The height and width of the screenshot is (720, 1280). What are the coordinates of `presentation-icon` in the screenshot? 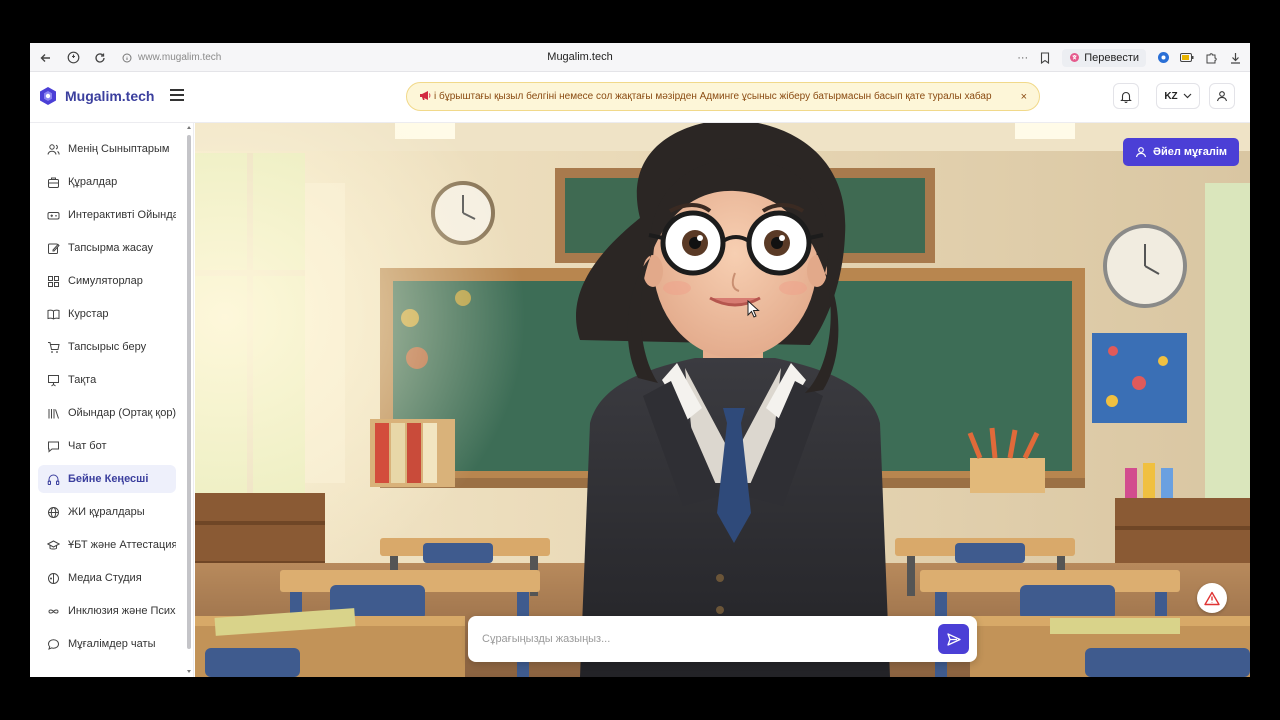 It's located at (53, 380).